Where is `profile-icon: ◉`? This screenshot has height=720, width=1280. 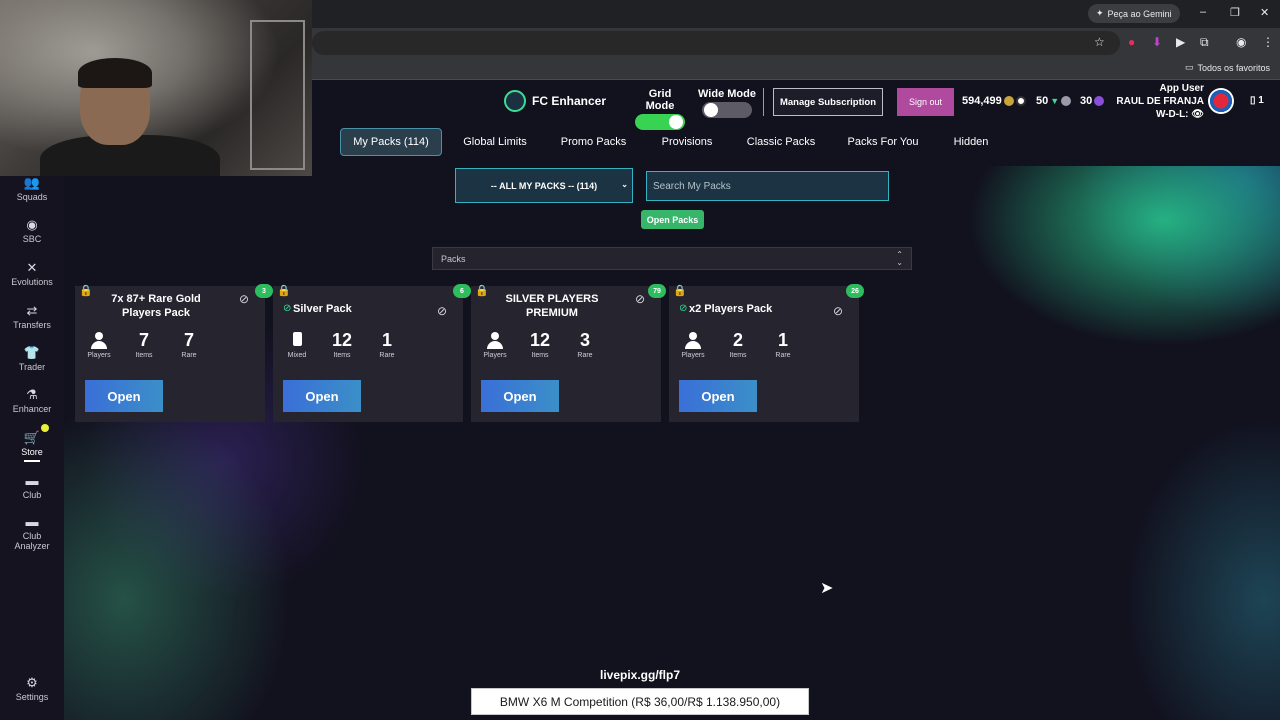 profile-icon: ◉ is located at coordinates (1241, 42).